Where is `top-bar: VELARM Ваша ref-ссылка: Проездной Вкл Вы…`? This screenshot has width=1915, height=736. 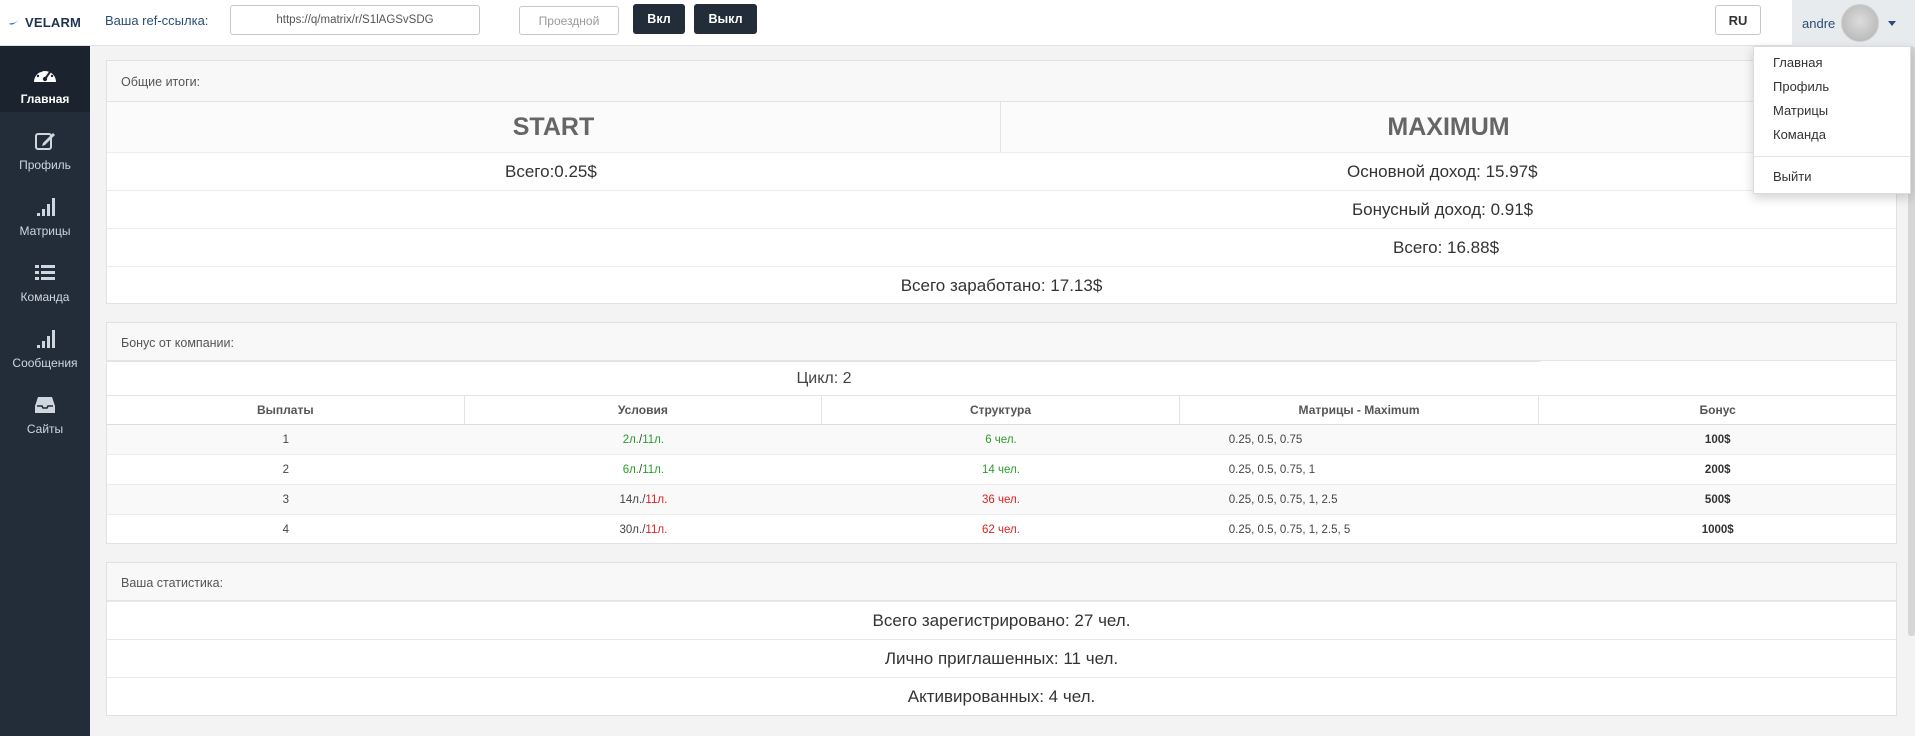
top-bar: VELARM Ваша ref-ссылка: Проездной Вкл Вы… is located at coordinates (957, 23).